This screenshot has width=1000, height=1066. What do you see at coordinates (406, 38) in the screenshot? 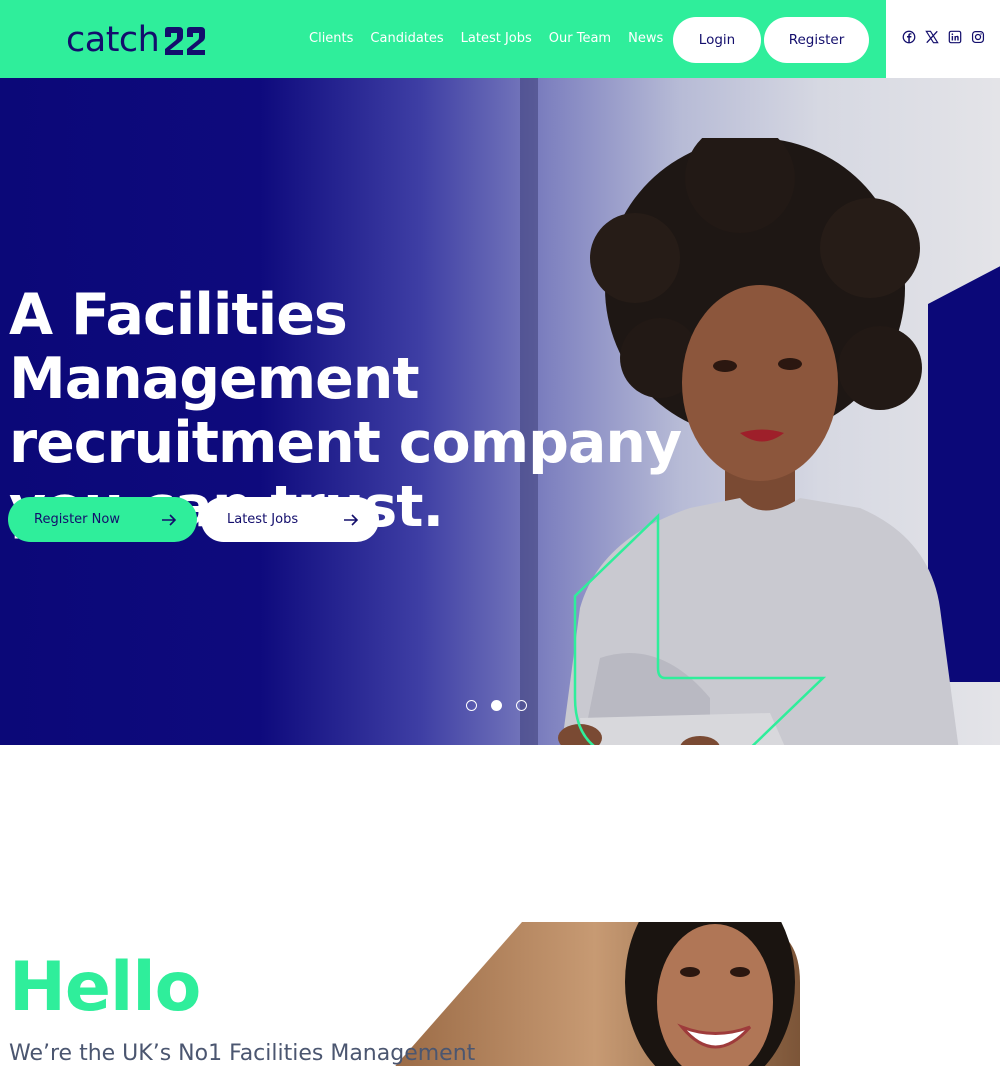
I see `nav-candidates: Candidates` at bounding box center [406, 38].